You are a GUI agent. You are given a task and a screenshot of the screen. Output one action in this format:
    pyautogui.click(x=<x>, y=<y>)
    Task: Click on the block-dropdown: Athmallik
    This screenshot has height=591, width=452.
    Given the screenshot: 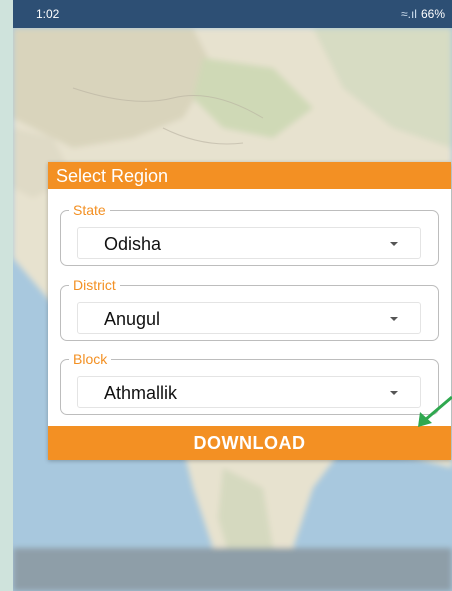 What is the action you would take?
    pyautogui.click(x=249, y=392)
    